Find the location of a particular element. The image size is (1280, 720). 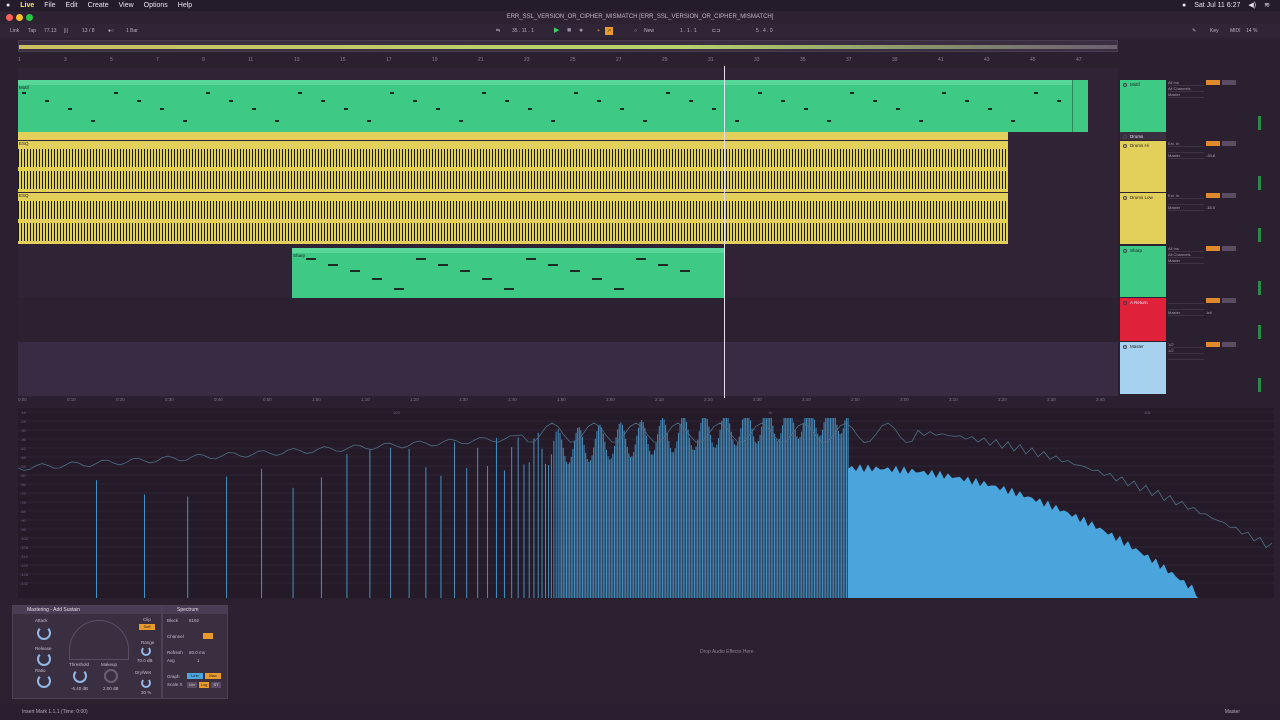

track-name: Master is located at coordinates (1137, 346).